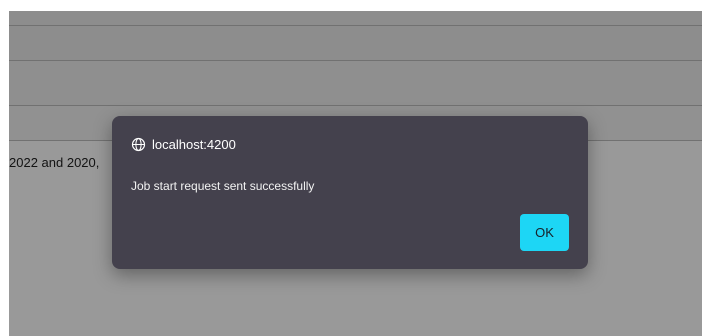 The height and width of the screenshot is (336, 702). I want to click on dialog-message: Job start request sent successfully, so click(223, 186).